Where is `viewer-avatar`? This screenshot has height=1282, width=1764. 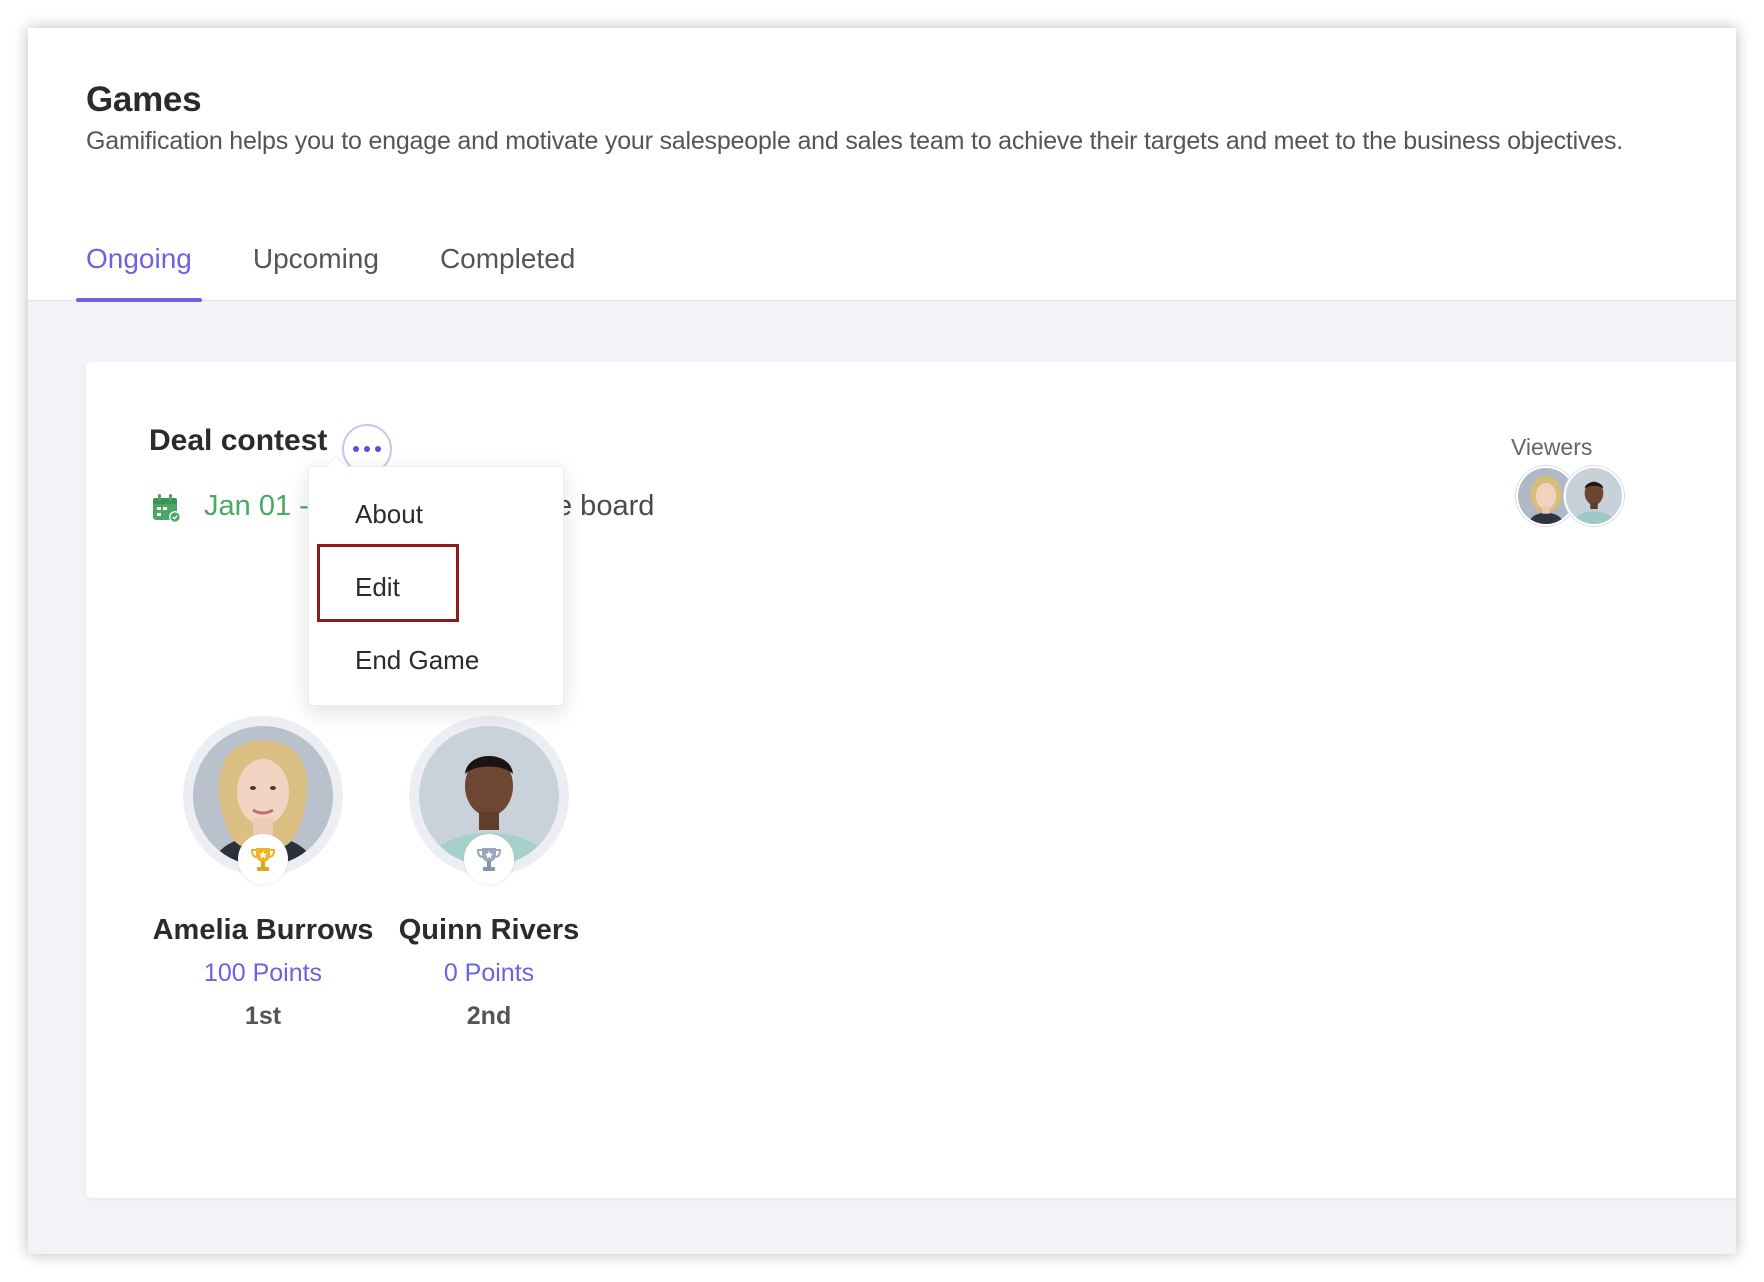 viewer-avatar is located at coordinates (1594, 496).